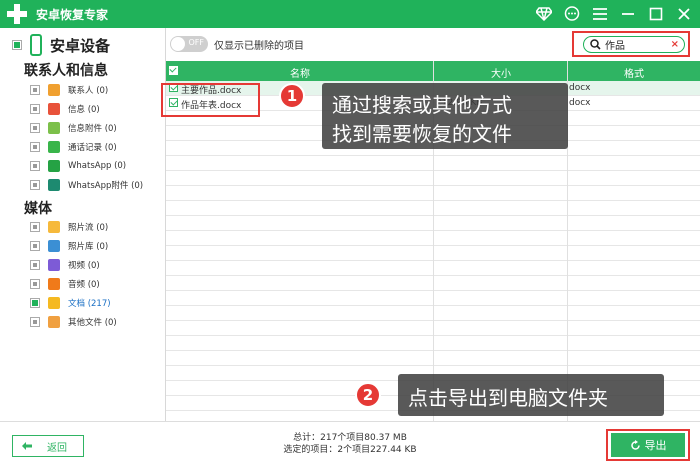 Image resolution: width=700 pixels, height=466 pixels. Describe the element at coordinates (501, 72) in the screenshot. I see `column-size: 大小` at that location.